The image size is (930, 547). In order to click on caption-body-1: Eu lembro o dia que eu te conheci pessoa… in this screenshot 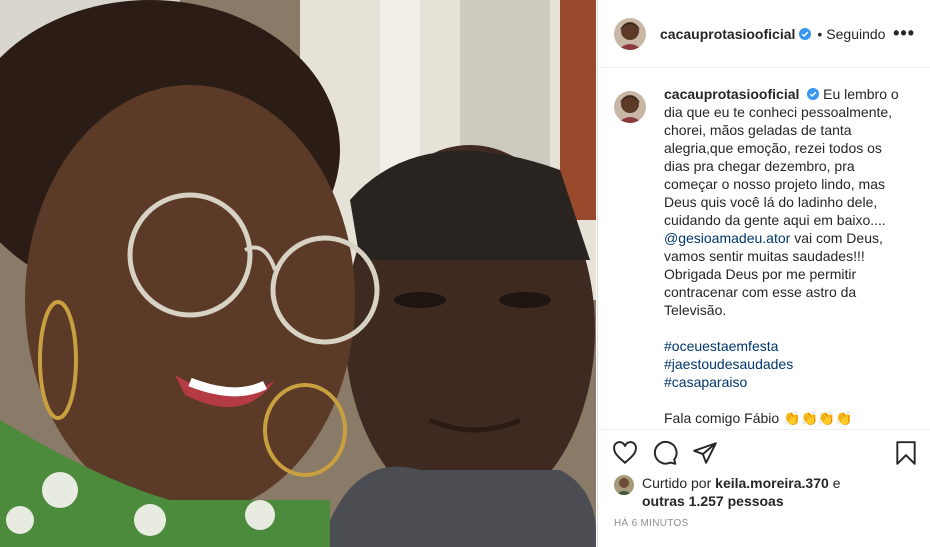, I will do `click(781, 157)`.